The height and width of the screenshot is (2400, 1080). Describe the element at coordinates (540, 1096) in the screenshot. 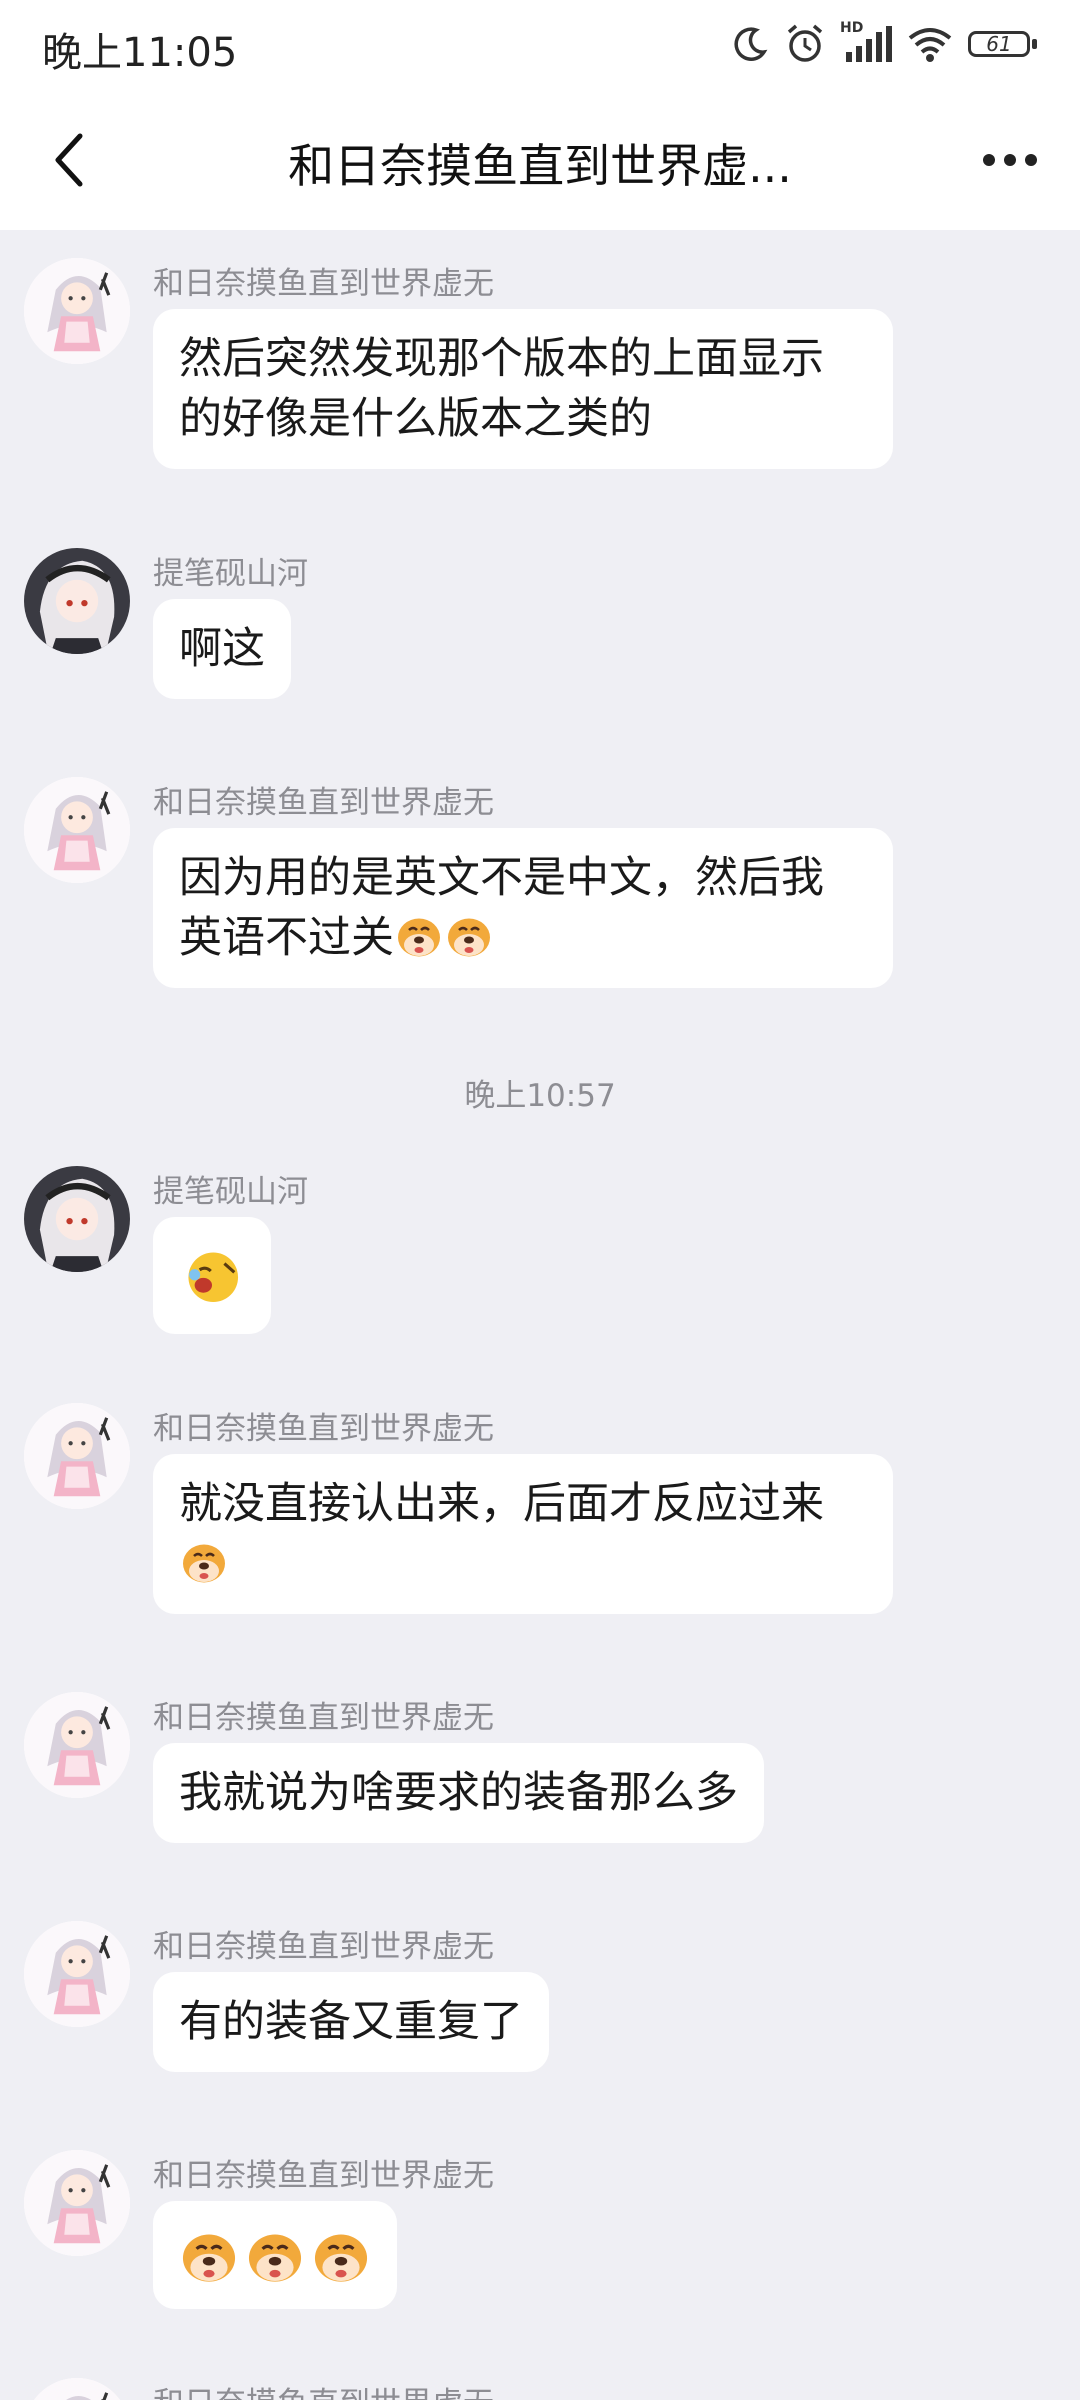

I see `timestamp-separator: 晚上10:57` at that location.